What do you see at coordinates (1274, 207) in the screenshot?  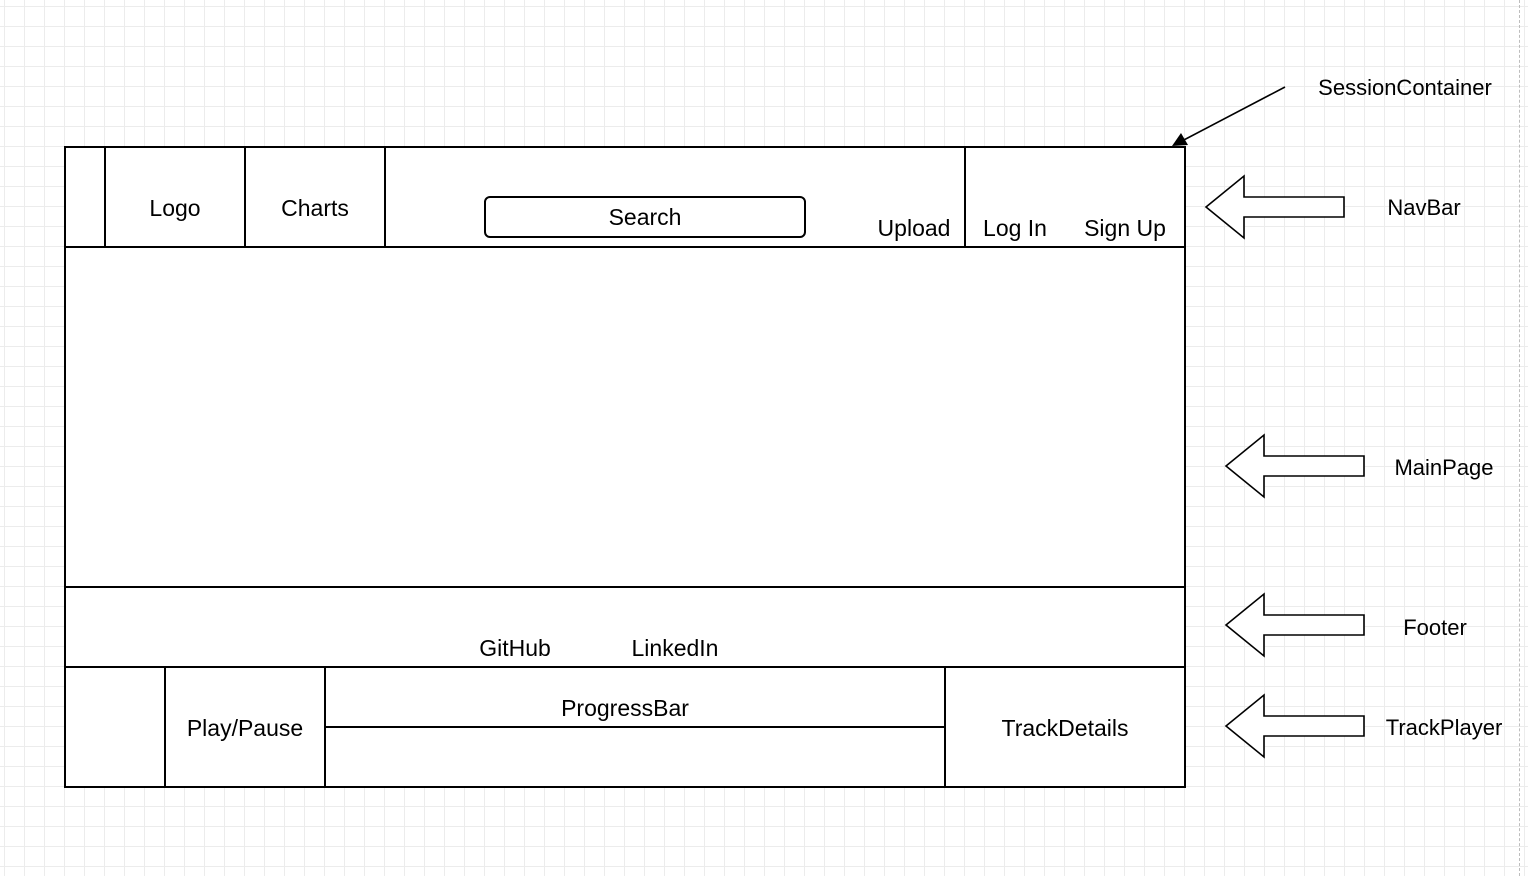 I see `navbar-arrow-icon` at bounding box center [1274, 207].